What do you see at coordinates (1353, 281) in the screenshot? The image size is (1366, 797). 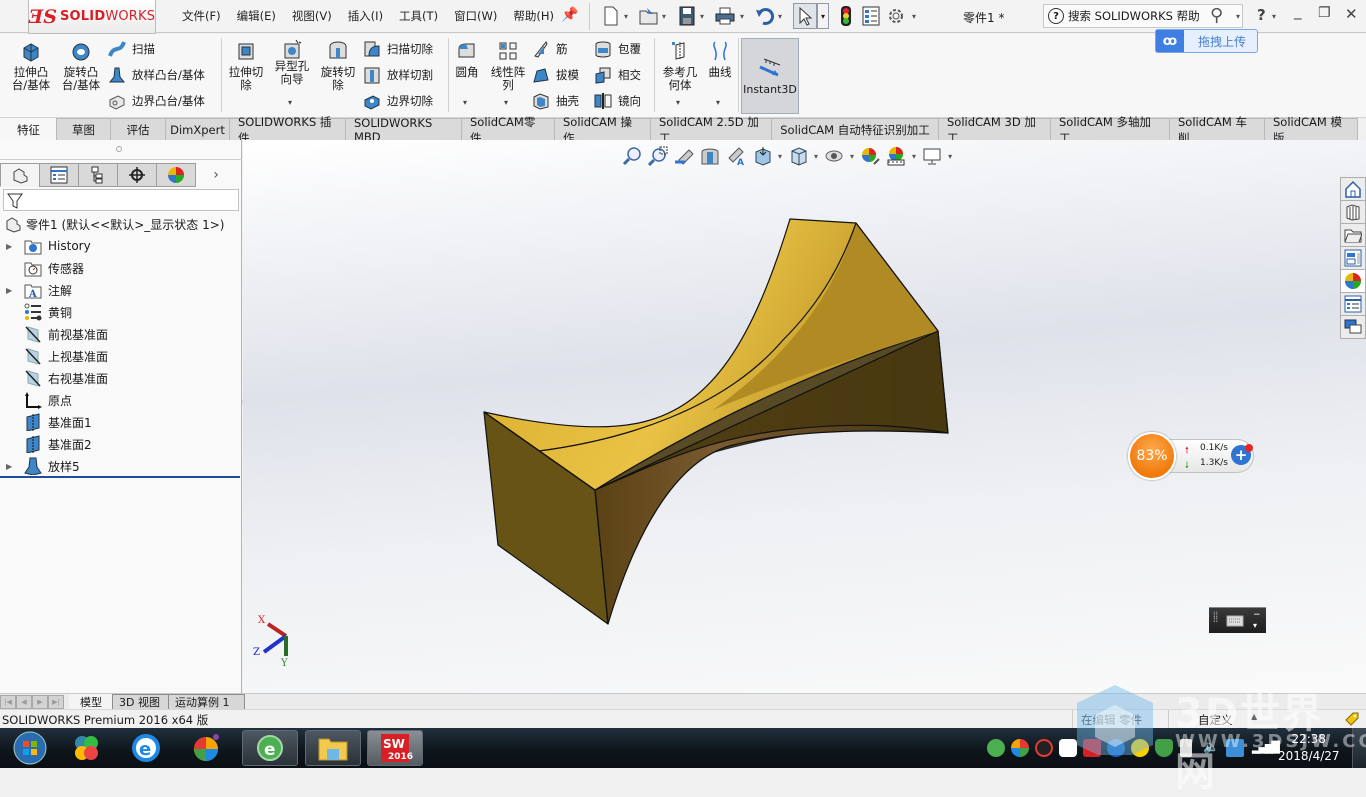 I see `appearances-tab` at bounding box center [1353, 281].